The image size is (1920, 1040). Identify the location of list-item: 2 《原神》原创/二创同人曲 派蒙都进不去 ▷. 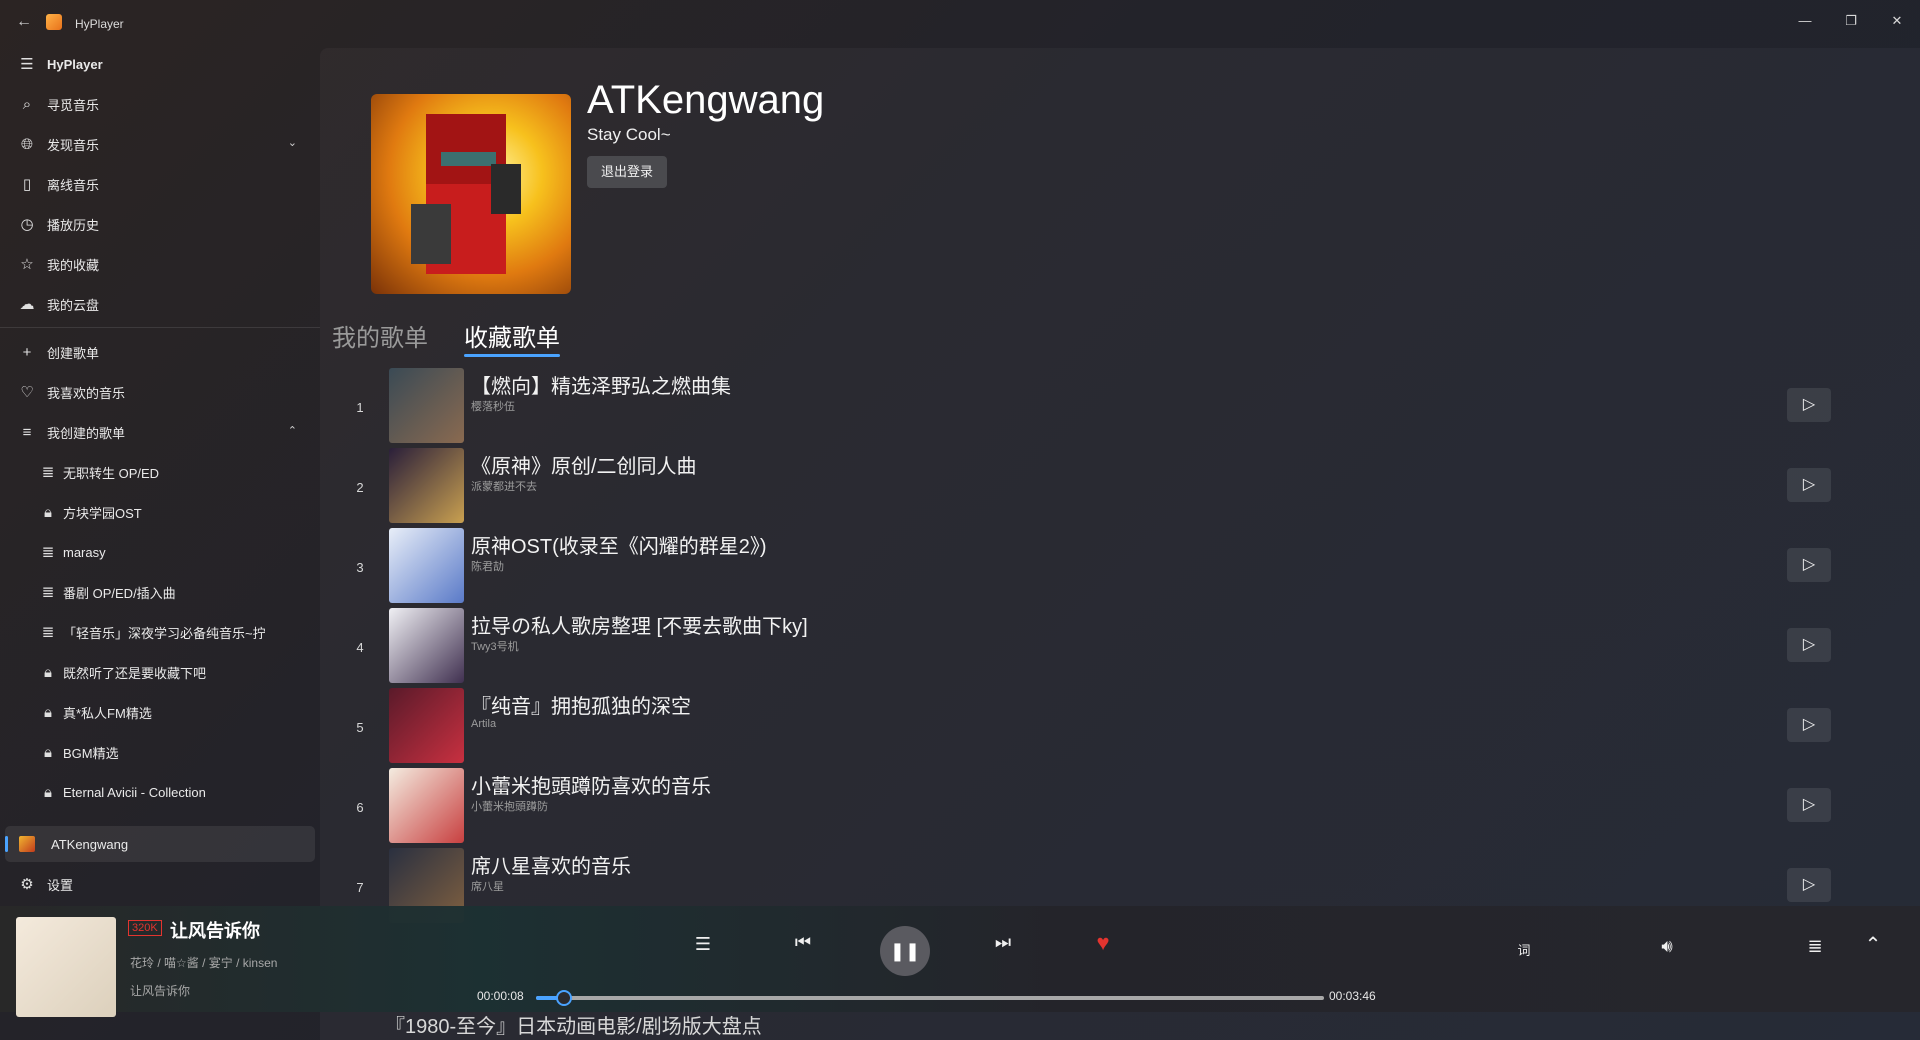
(1120, 488).